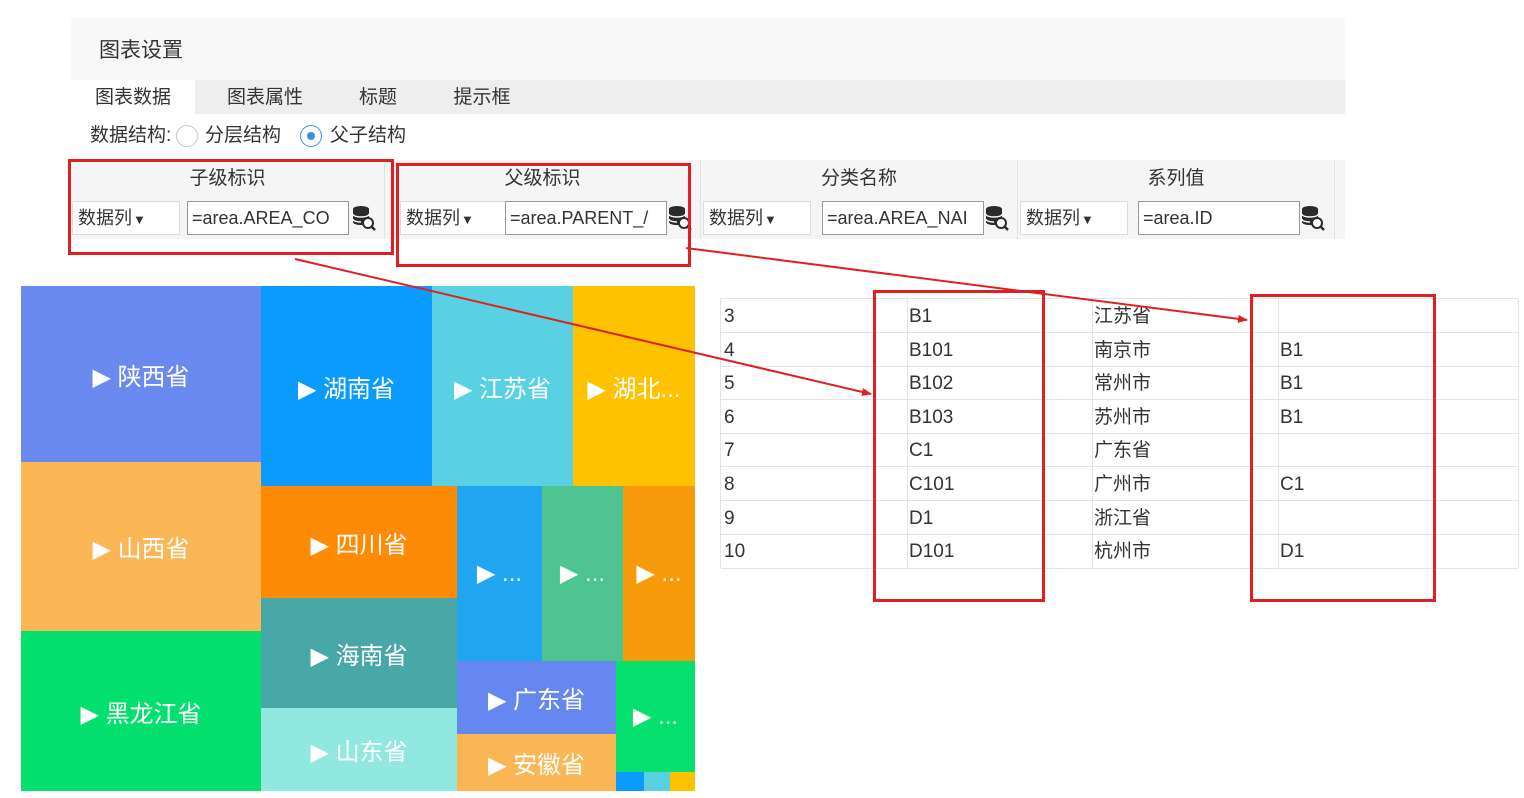 This screenshot has width=1524, height=798. Describe the element at coordinates (1123, 417) in the screenshot. I see `table-cell: 苏州市` at that location.